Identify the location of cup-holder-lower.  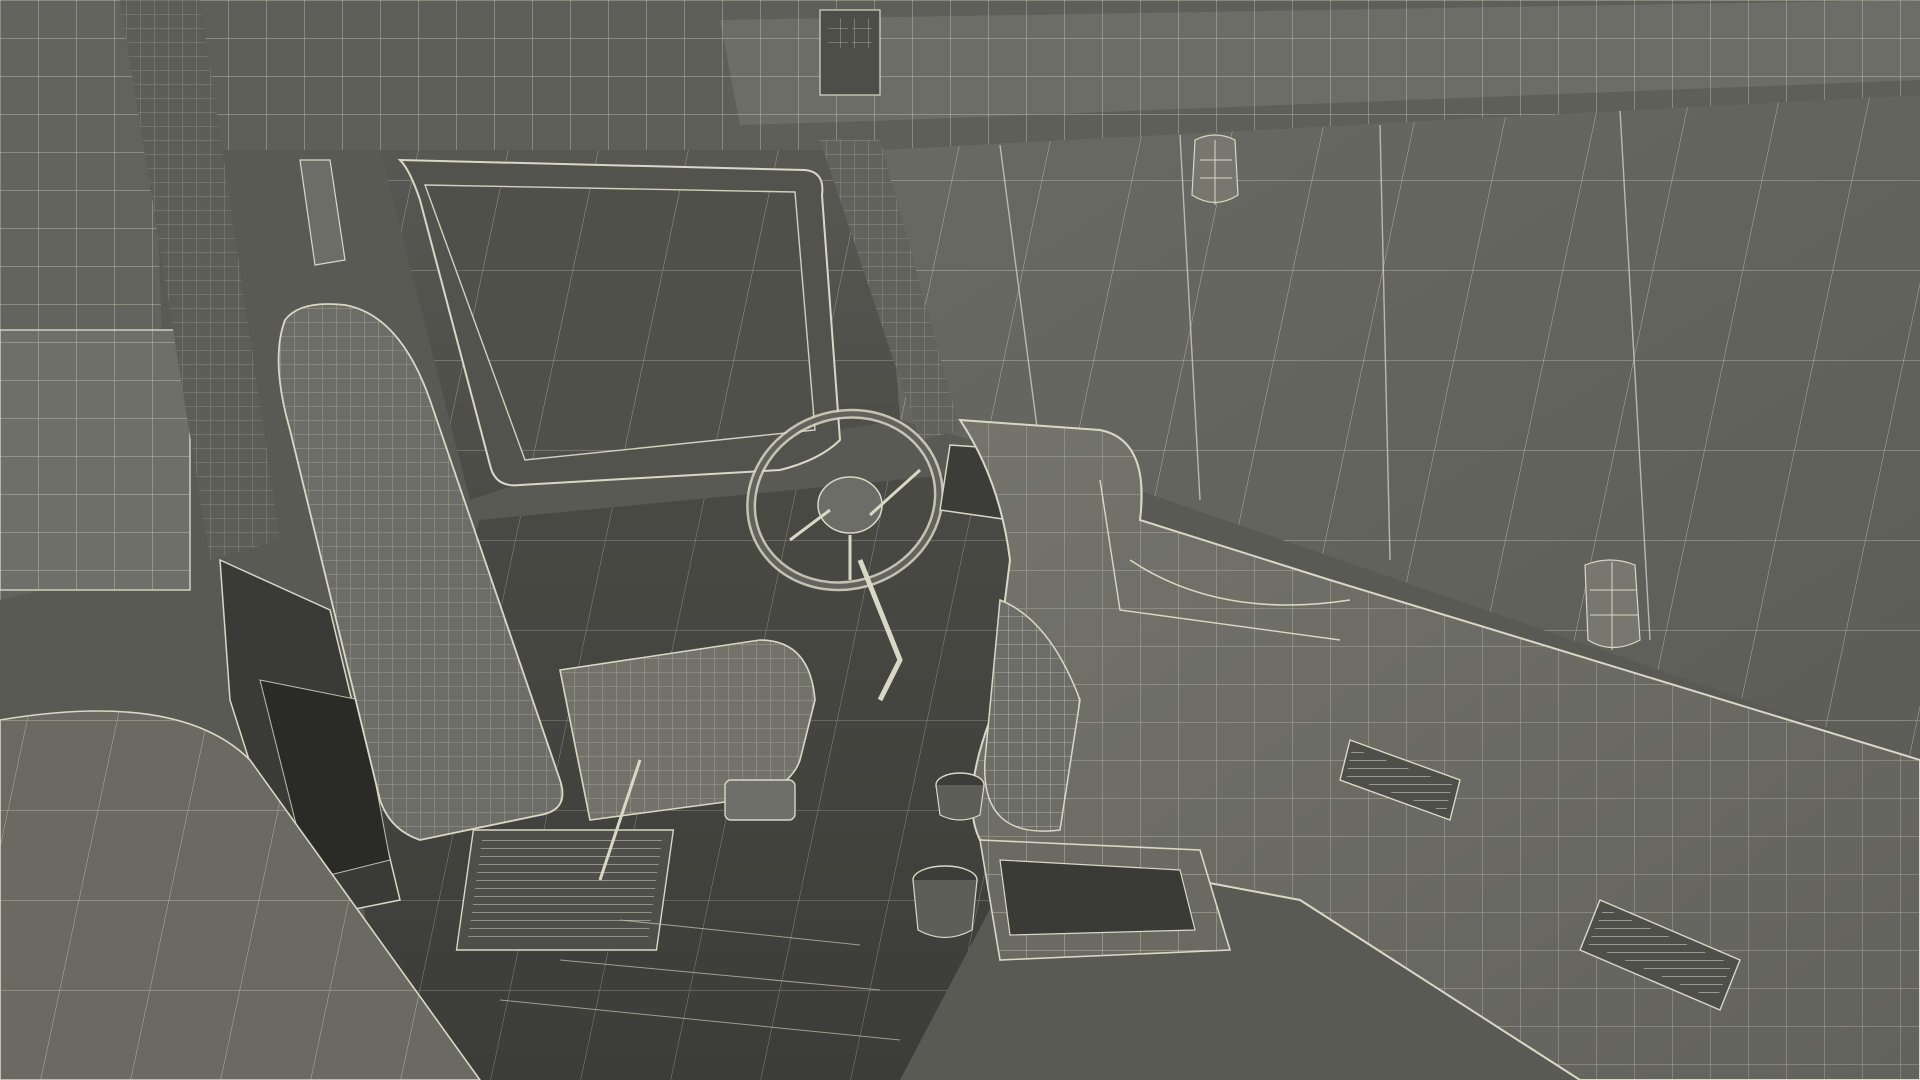
(945, 902).